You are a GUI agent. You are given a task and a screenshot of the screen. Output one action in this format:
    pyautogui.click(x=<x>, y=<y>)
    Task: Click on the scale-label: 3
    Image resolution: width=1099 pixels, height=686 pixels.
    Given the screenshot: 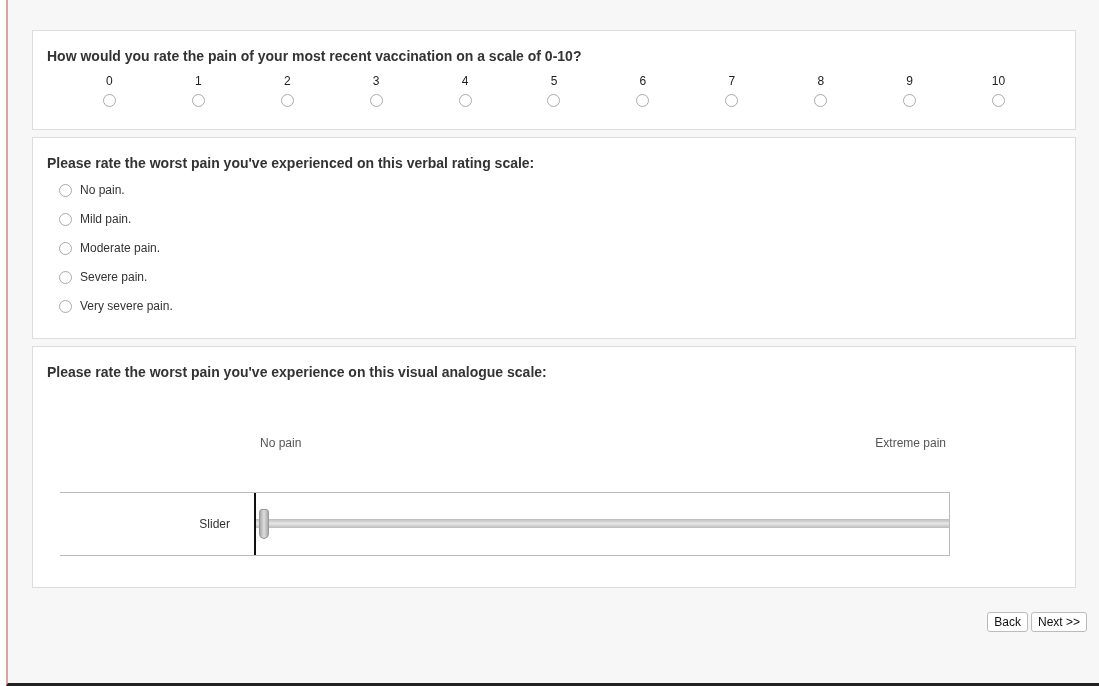 What is the action you would take?
    pyautogui.click(x=376, y=81)
    